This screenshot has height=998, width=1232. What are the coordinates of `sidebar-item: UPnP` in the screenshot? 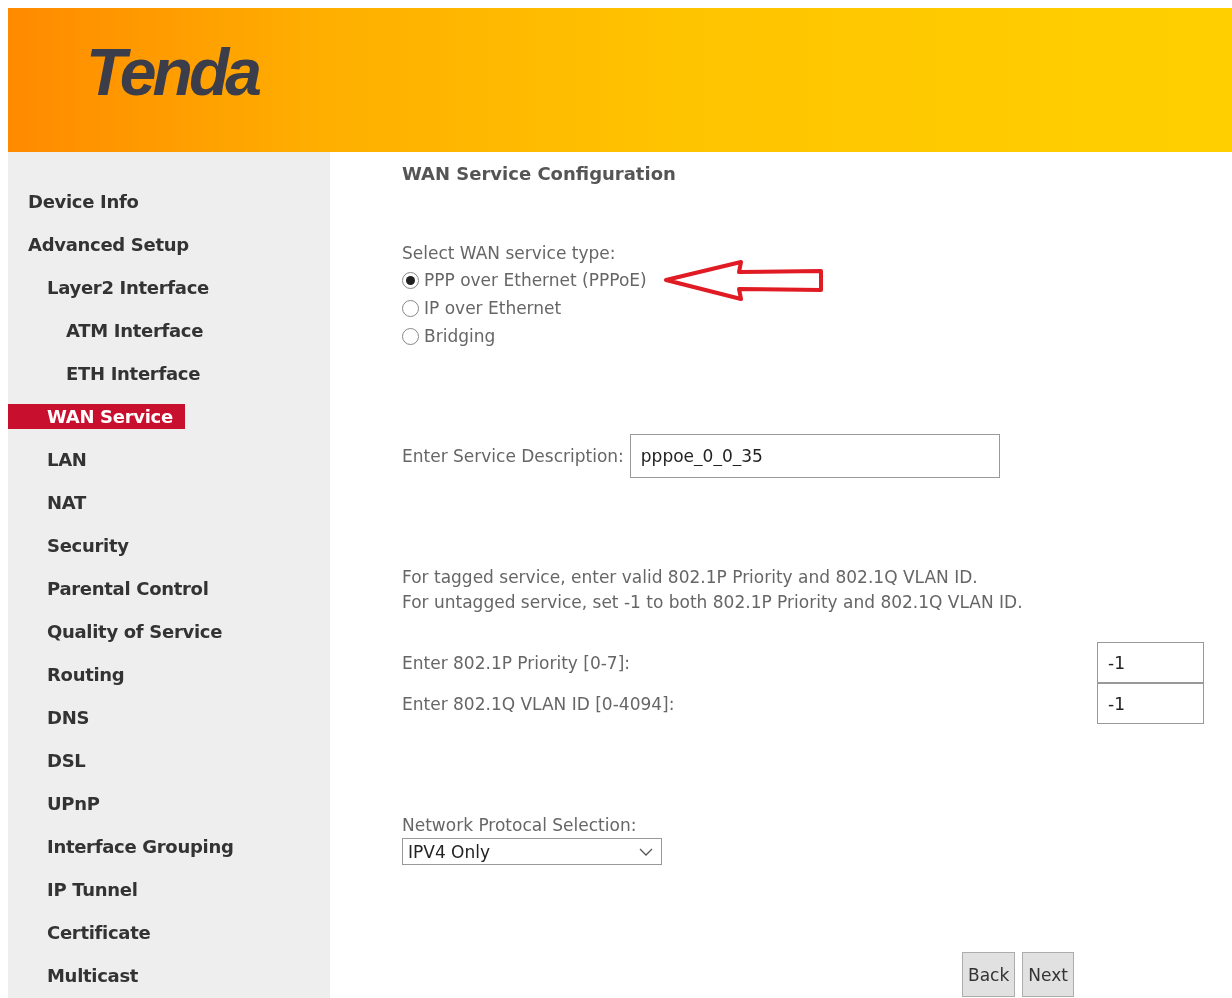 It's located at (60, 803).